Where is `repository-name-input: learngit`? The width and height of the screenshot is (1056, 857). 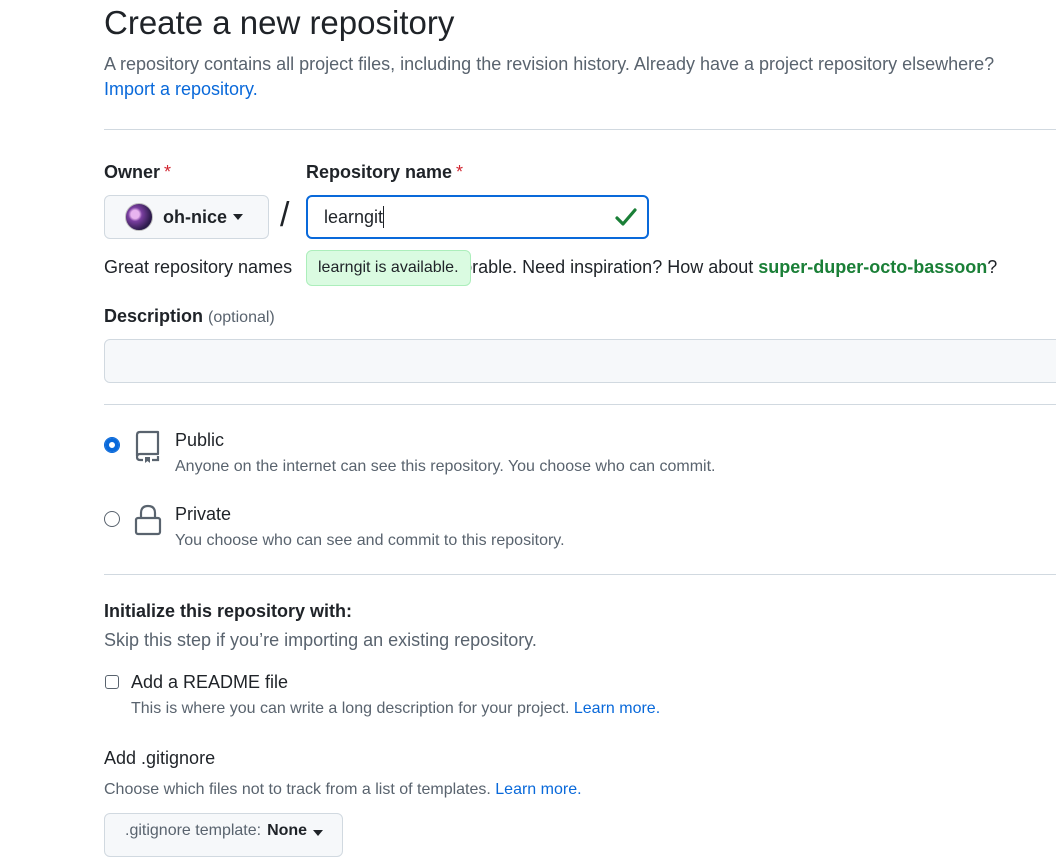
repository-name-input: learngit is located at coordinates (477, 217).